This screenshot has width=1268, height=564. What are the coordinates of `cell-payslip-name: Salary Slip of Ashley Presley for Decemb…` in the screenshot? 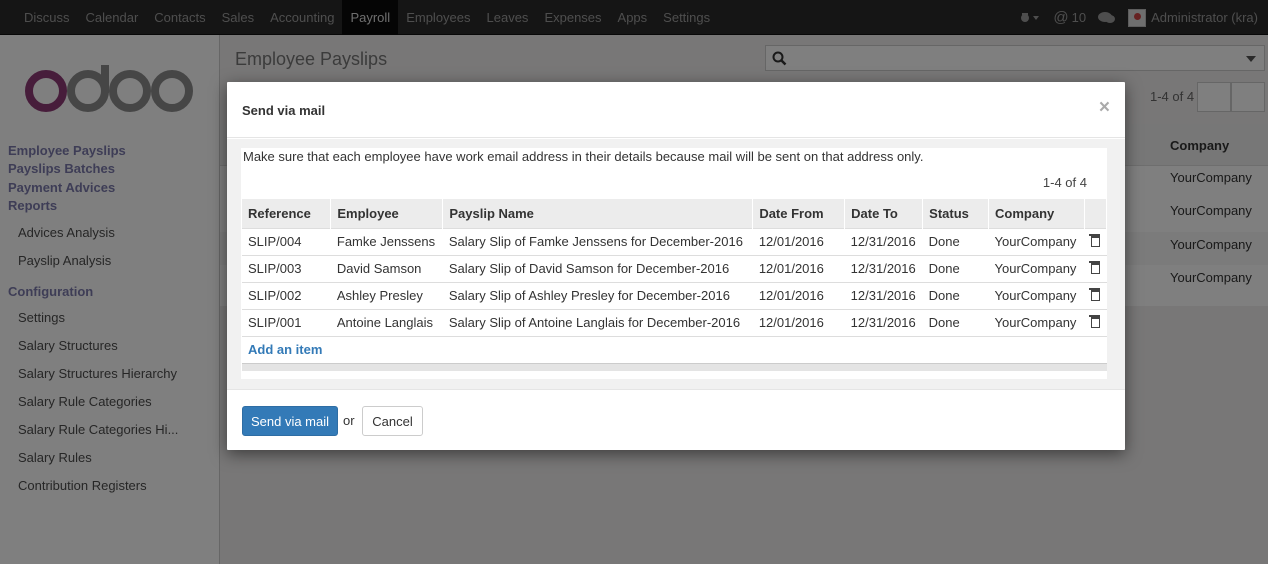 It's located at (597, 295).